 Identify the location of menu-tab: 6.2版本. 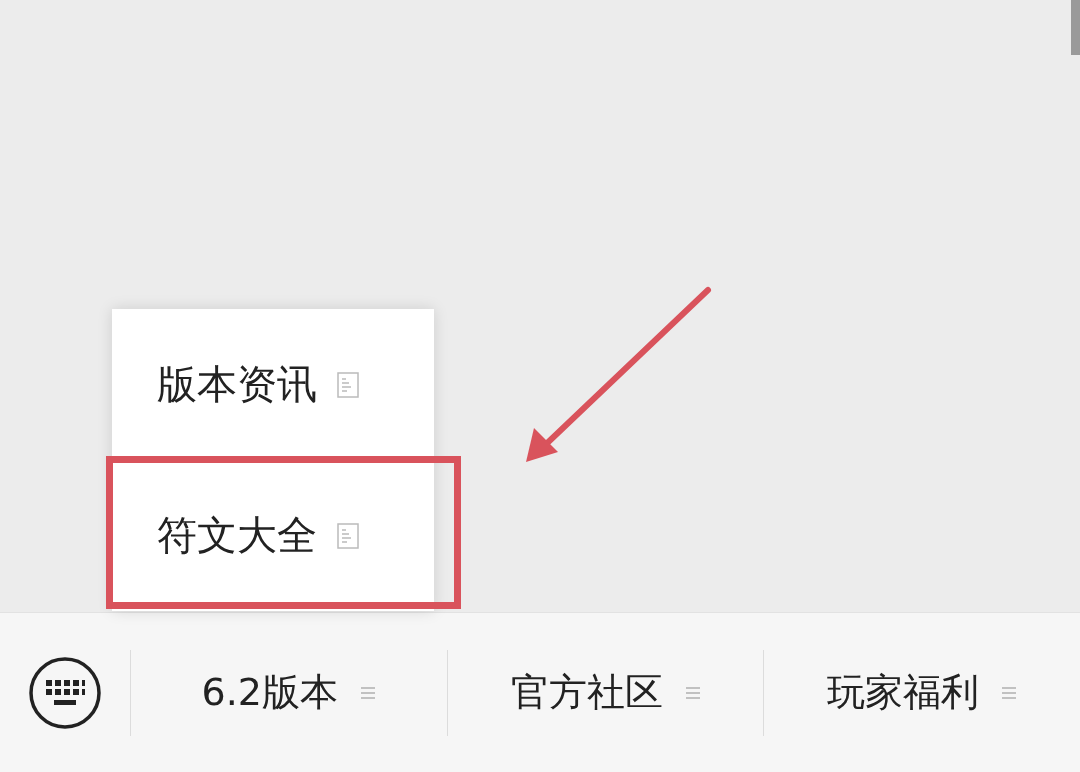
(289, 692).